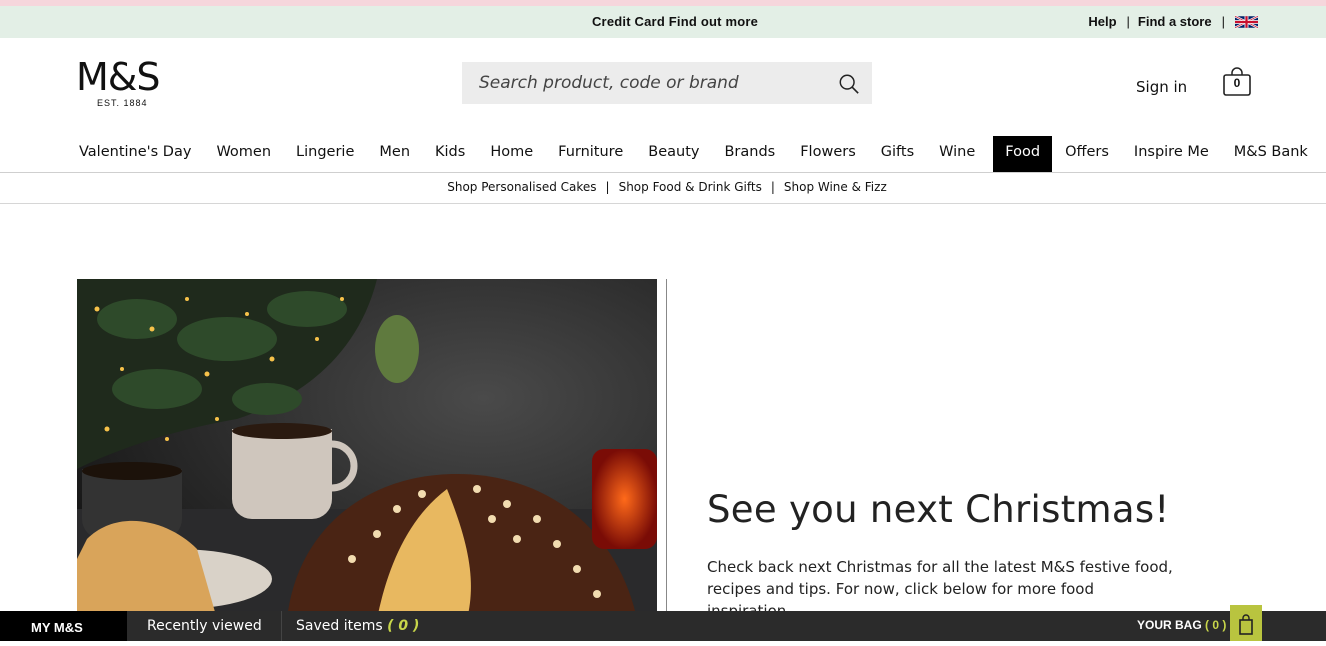 This screenshot has width=1326, height=646. I want to click on shopping-bag-icon, so click(1246, 624).